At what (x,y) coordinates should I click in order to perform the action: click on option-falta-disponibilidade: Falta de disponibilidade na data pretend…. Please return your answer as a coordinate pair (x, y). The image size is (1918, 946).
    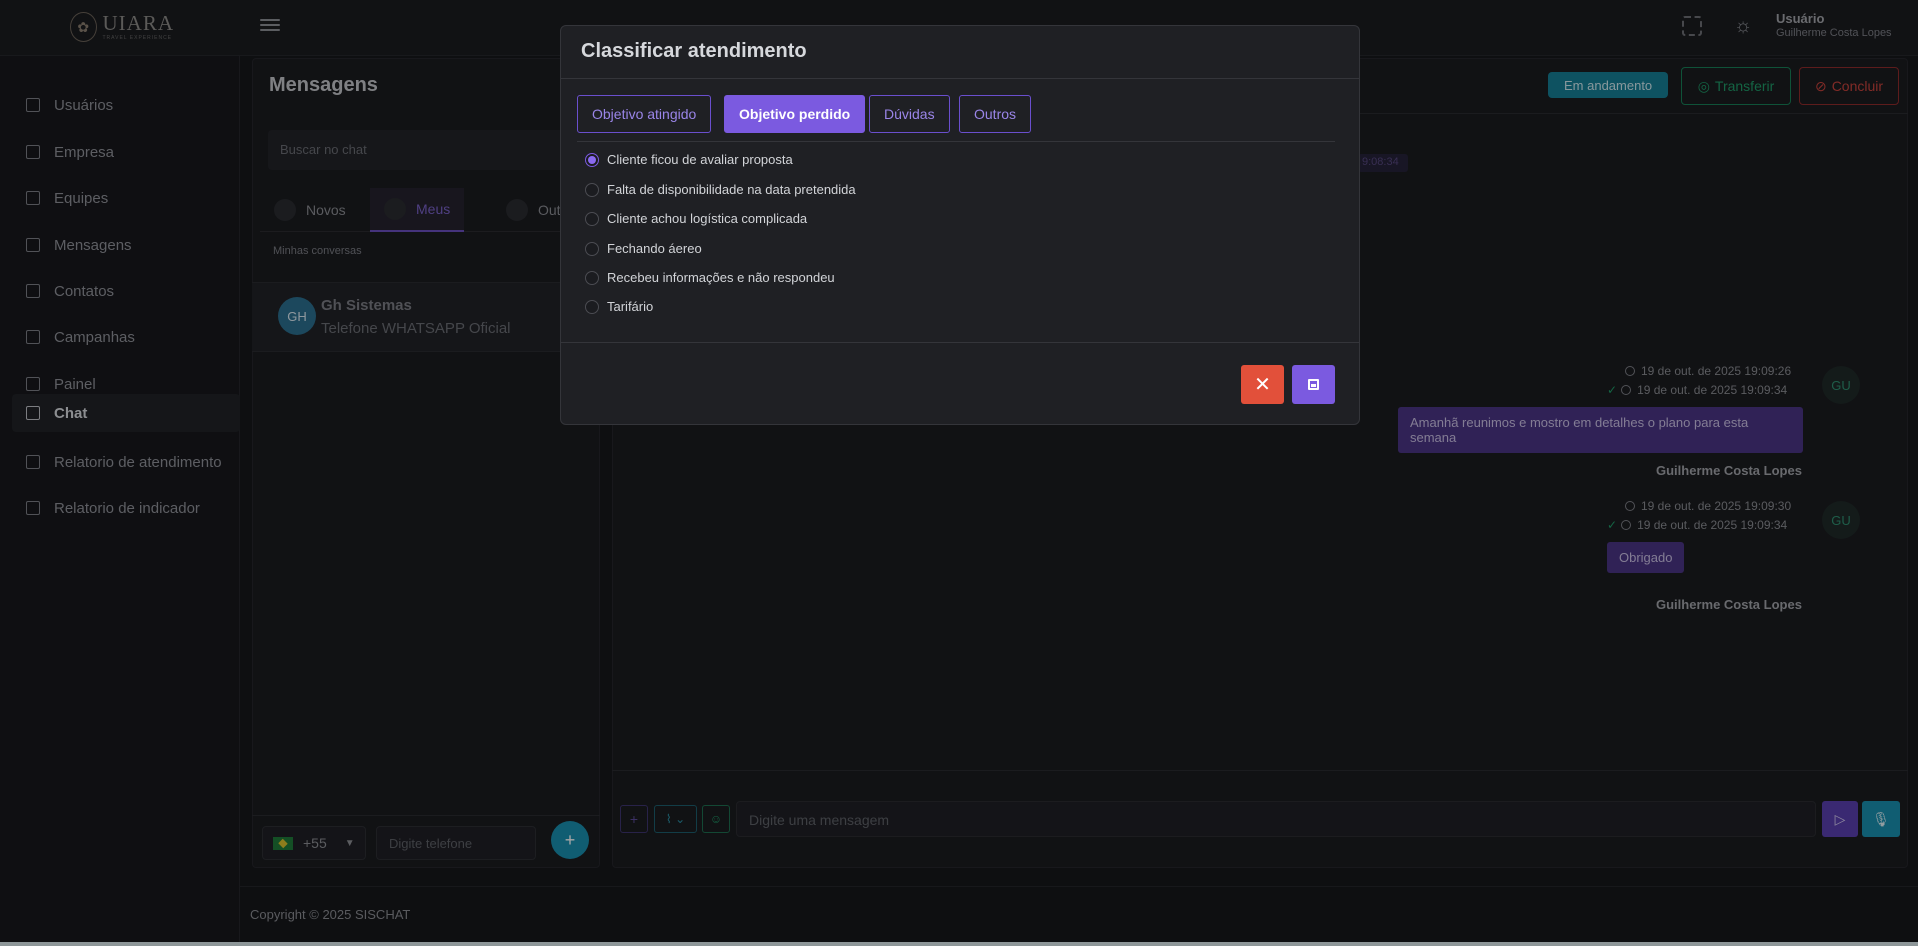
    Looking at the image, I should click on (720, 189).